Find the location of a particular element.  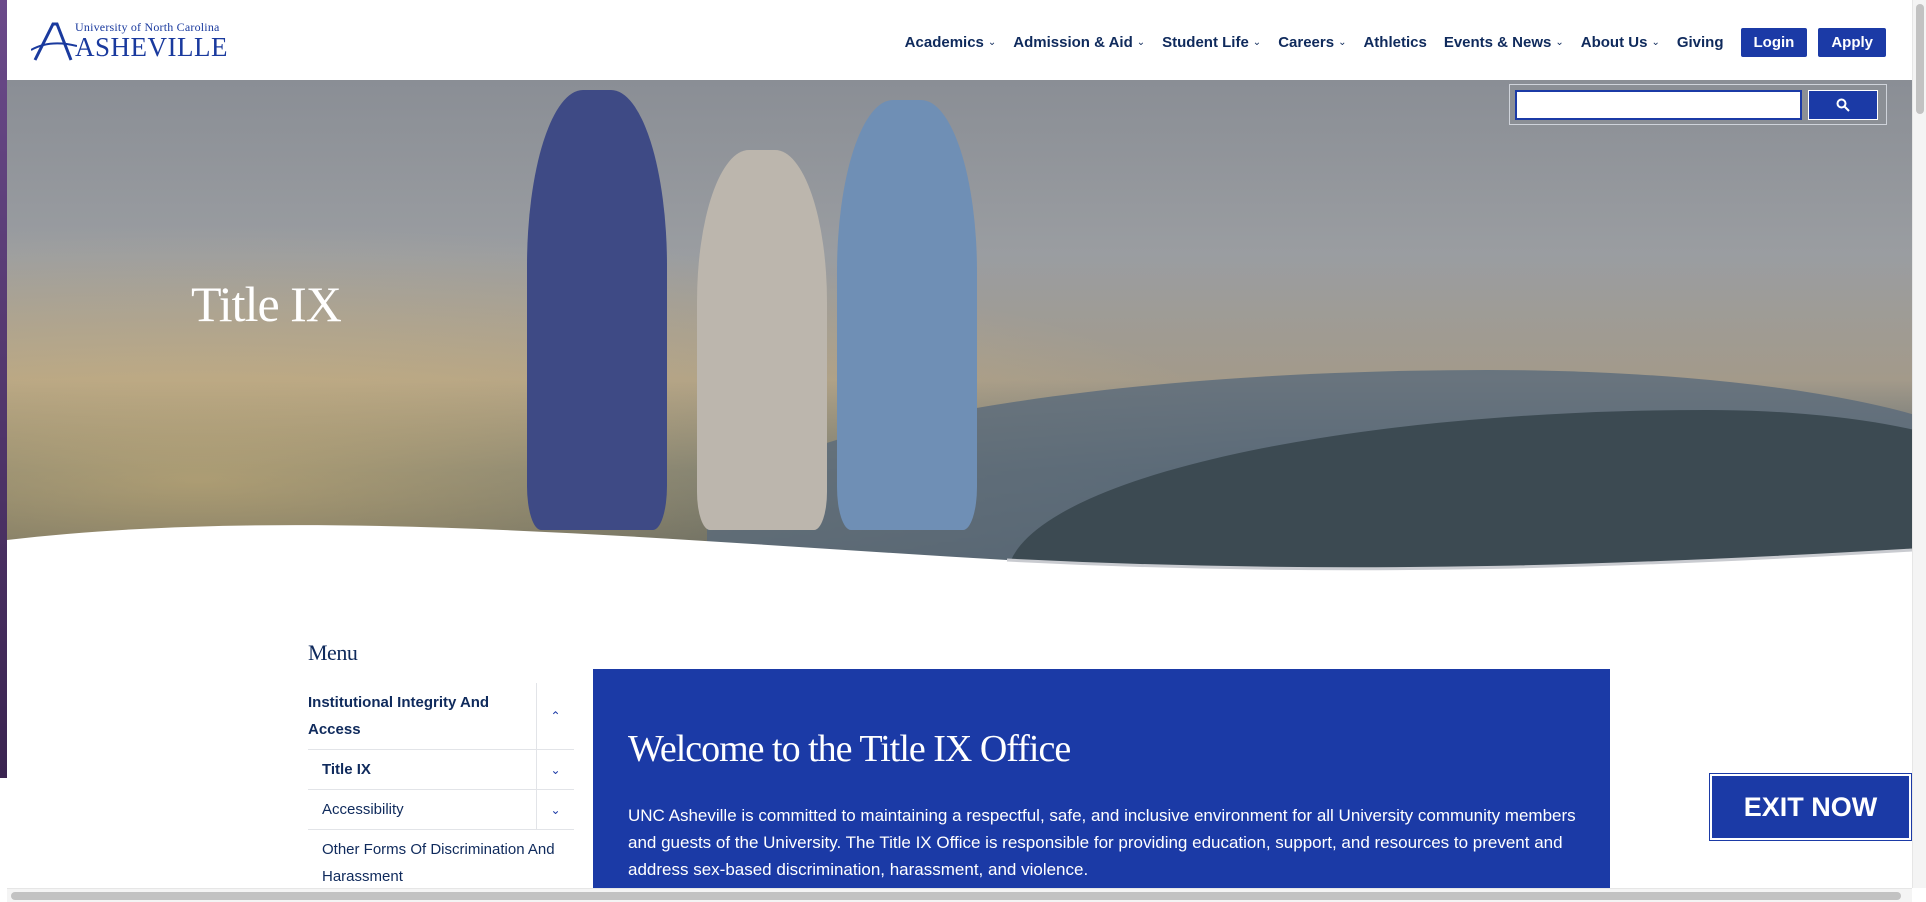

welcome-title: Welcome to the Title IX Office is located at coordinates (849, 749).